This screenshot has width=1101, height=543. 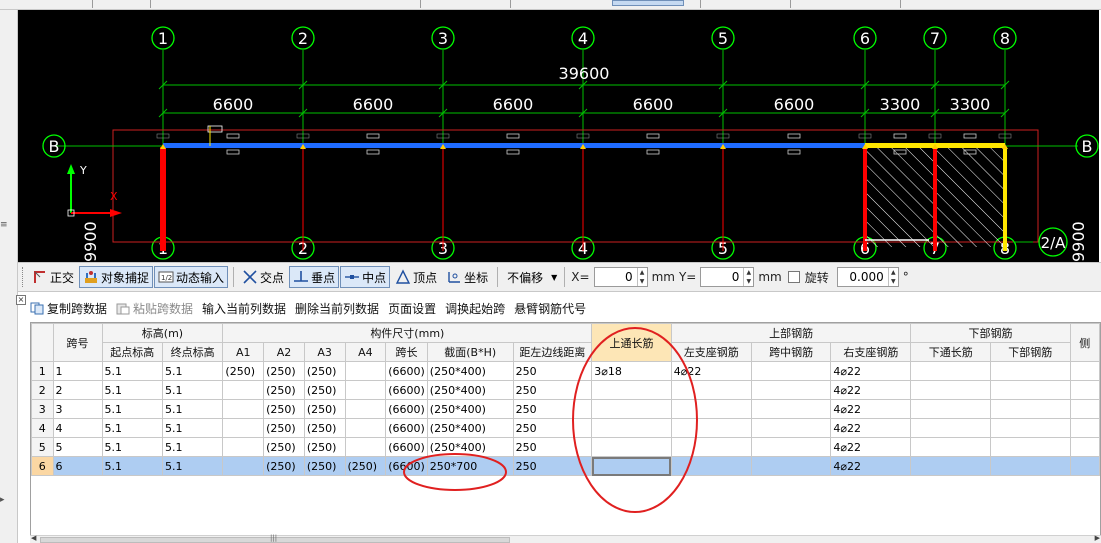 What do you see at coordinates (314, 277) in the screenshot?
I see `perpendicular-snap-button: 垂点` at bounding box center [314, 277].